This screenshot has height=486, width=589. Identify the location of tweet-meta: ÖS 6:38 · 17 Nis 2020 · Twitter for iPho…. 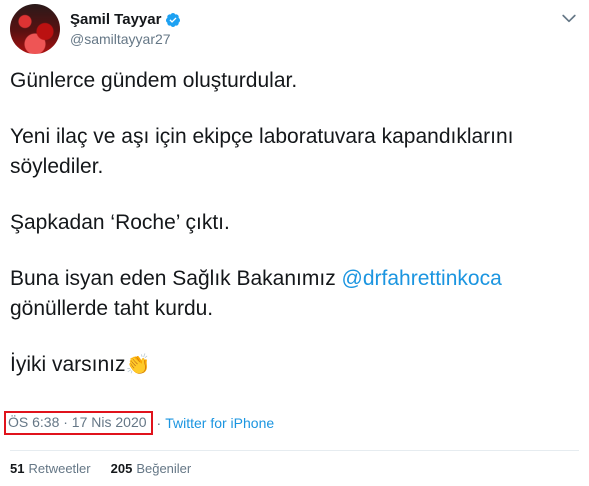
(139, 423).